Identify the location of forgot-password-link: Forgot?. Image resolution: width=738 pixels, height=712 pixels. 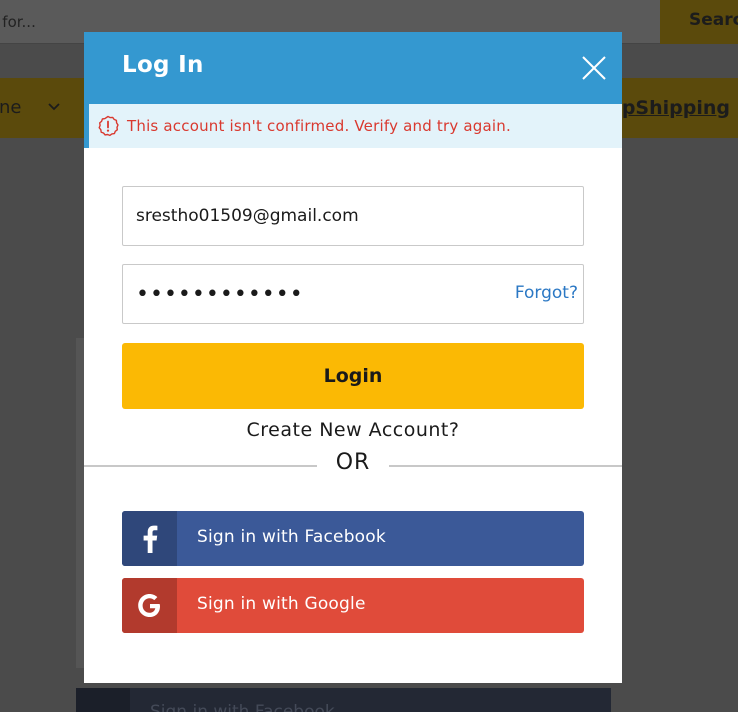
(546, 293).